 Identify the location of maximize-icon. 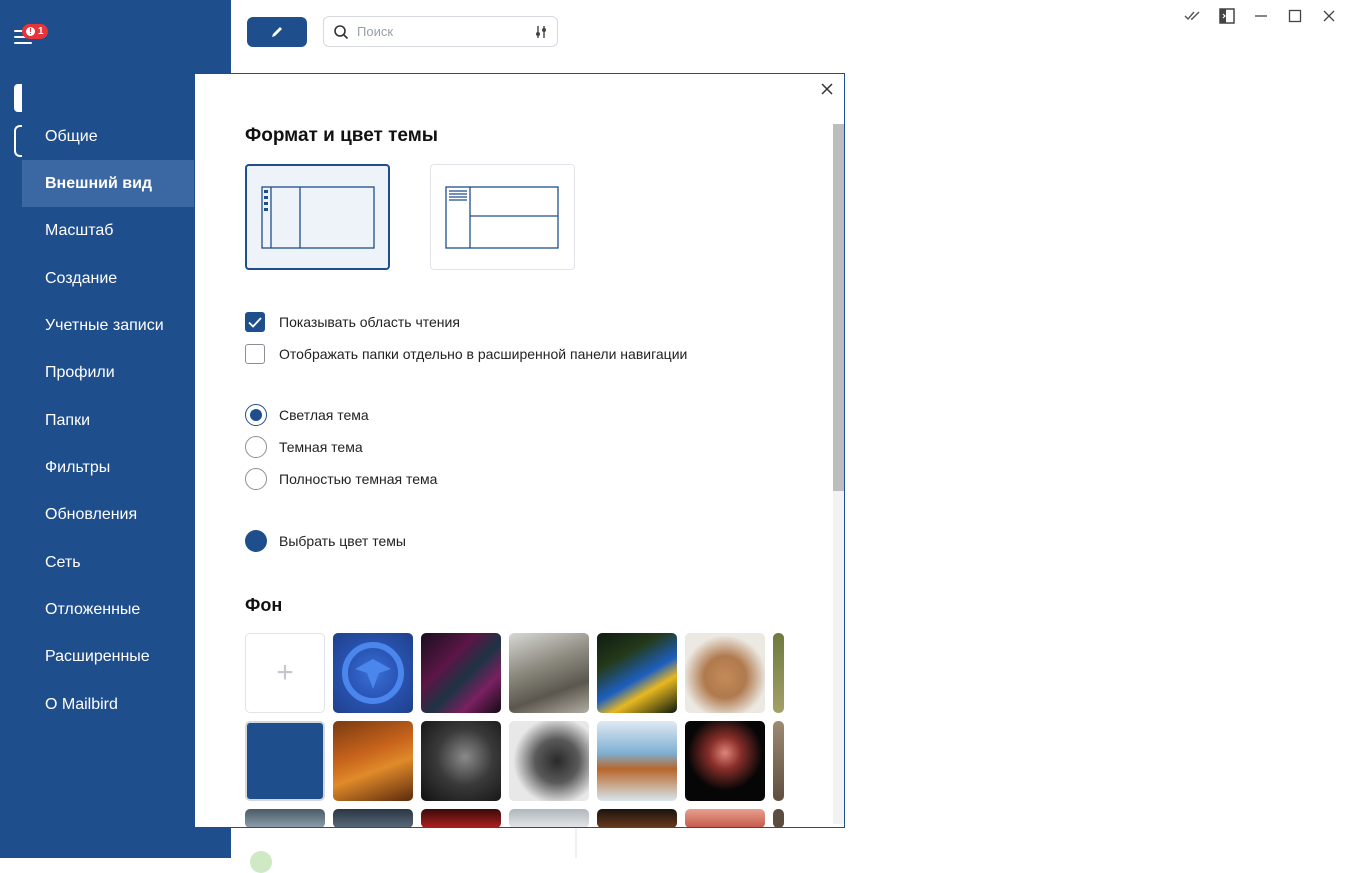
(1295, 16).